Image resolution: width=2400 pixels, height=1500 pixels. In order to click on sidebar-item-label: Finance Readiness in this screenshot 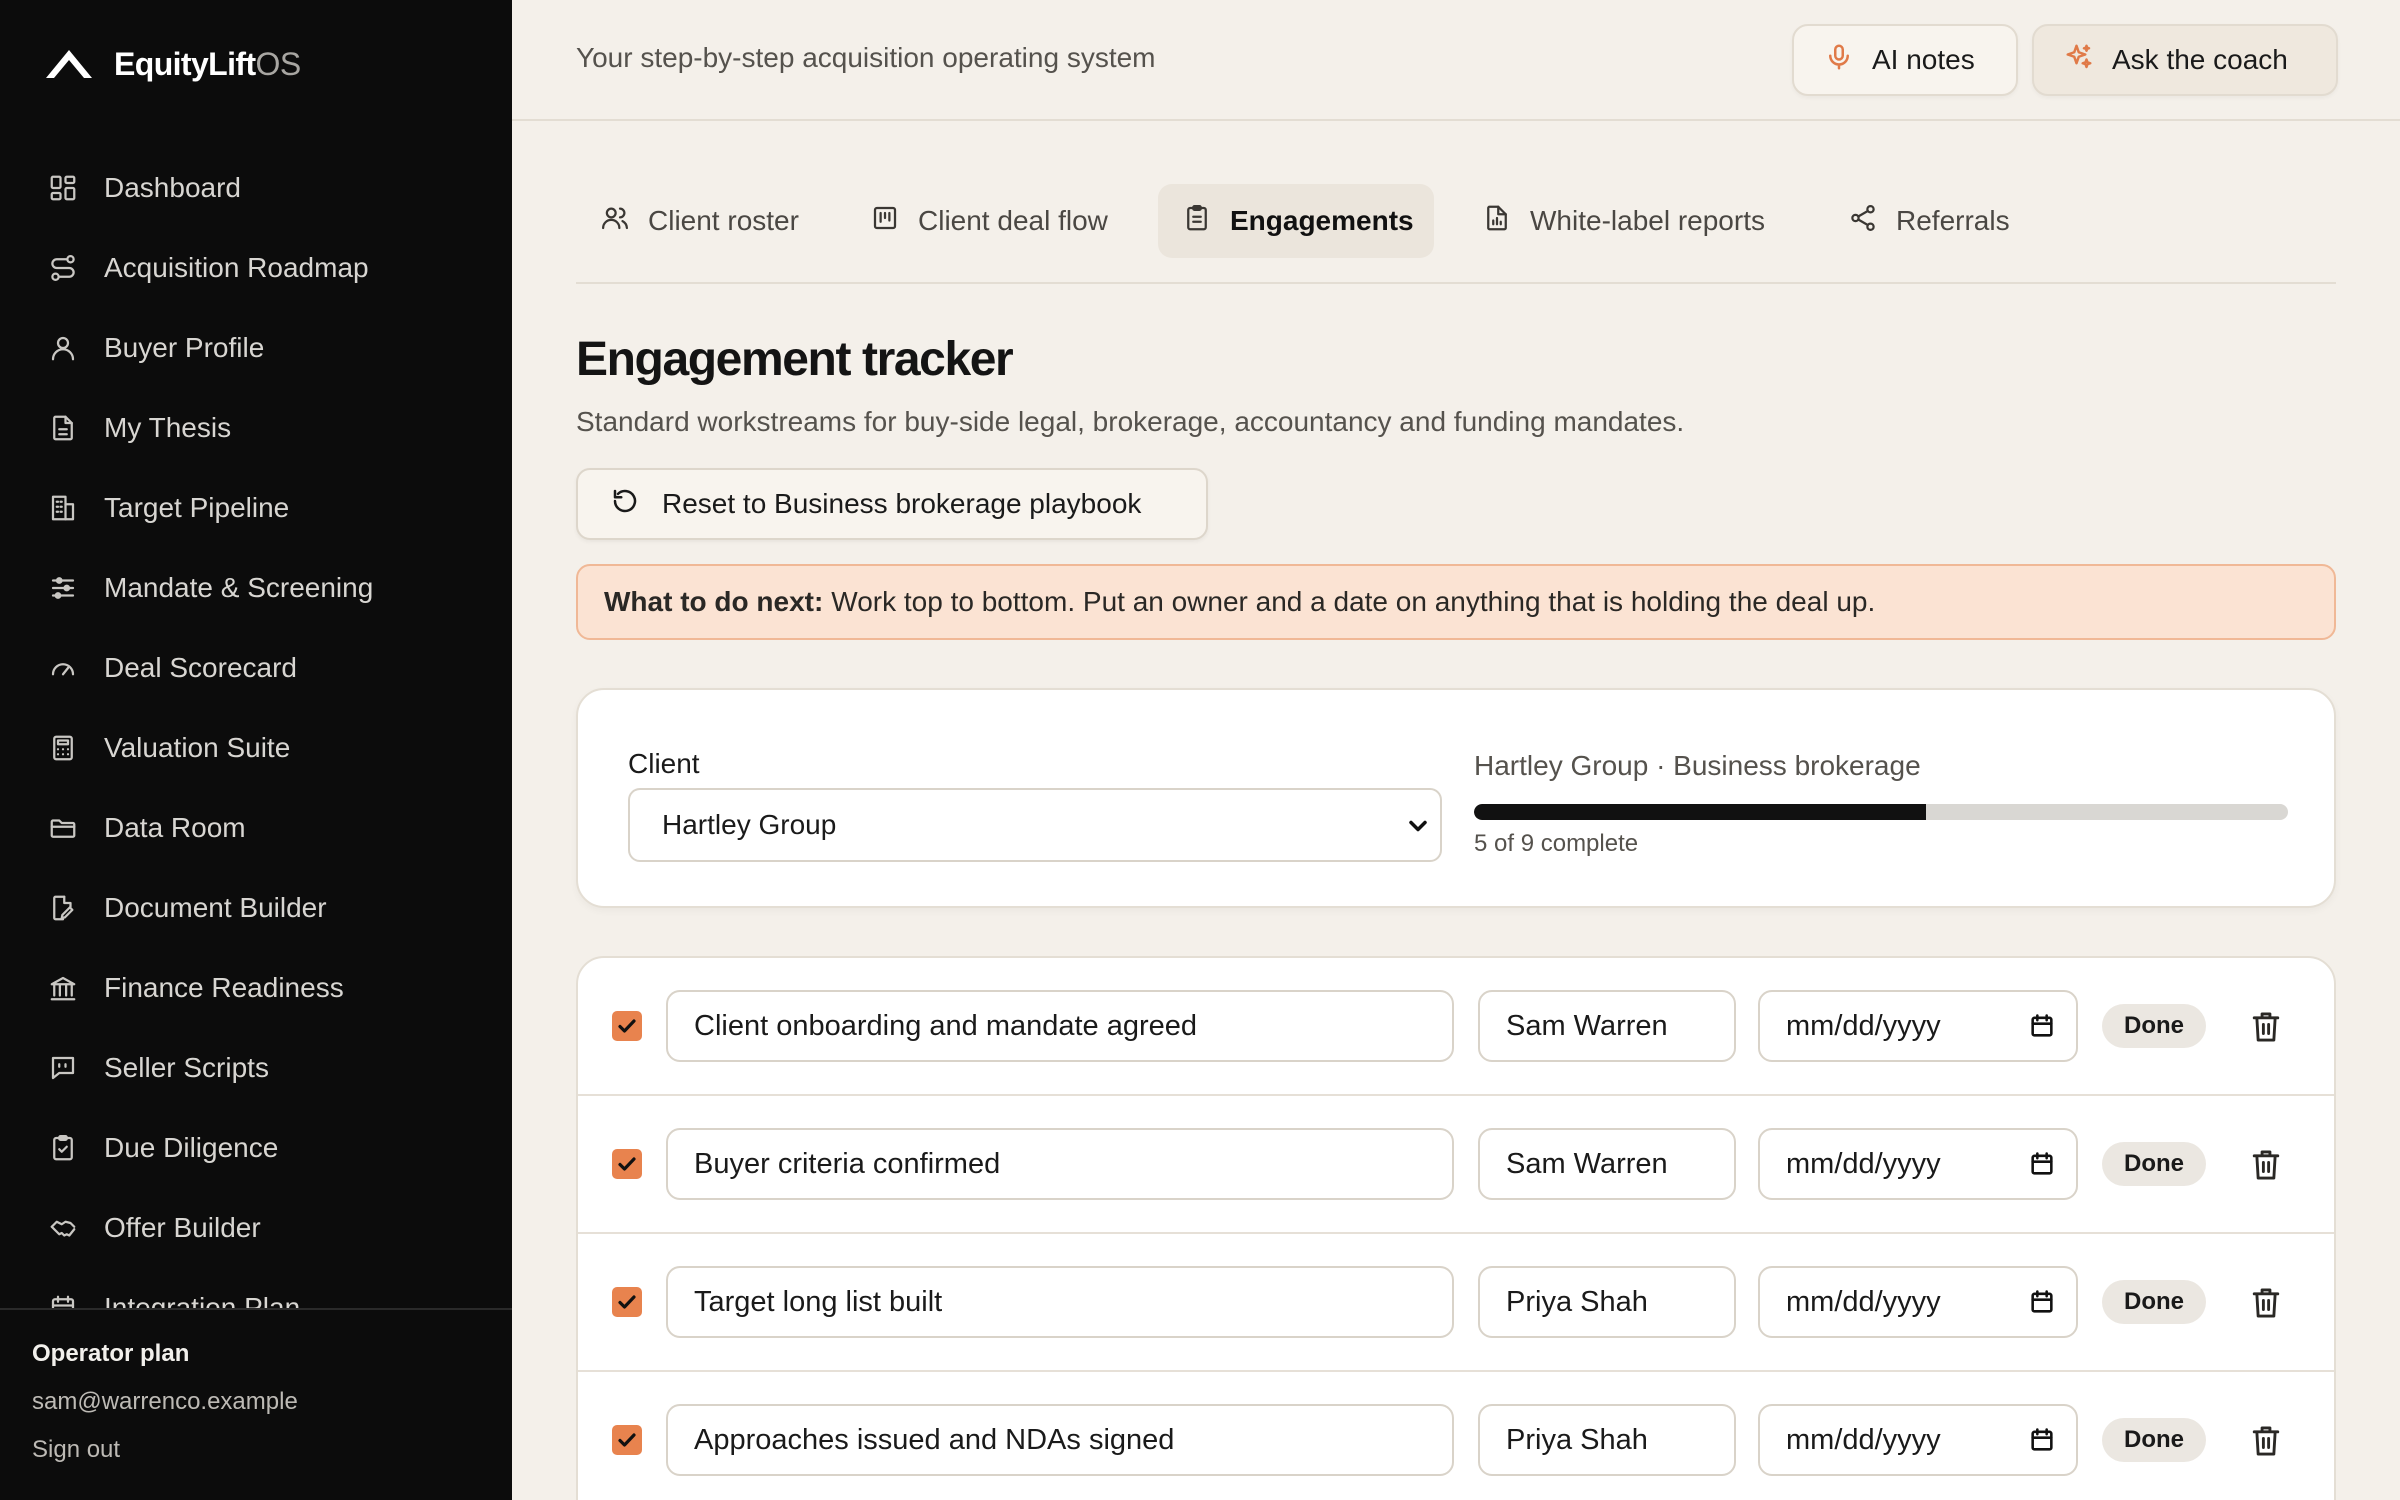, I will do `click(224, 987)`.